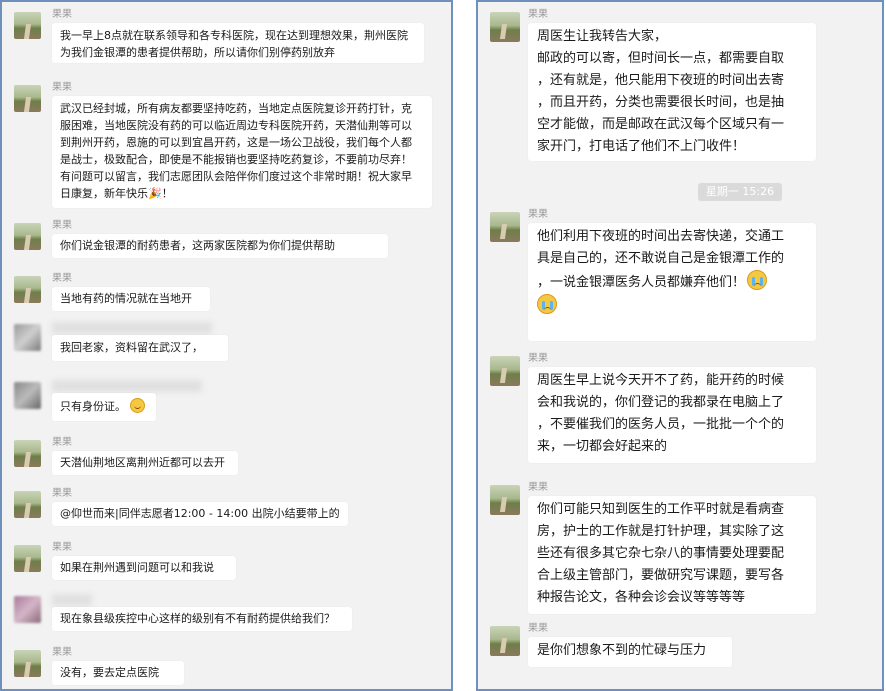 The height and width of the screenshot is (691, 886). Describe the element at coordinates (167, 193) in the screenshot. I see `message-text-tail: ！` at that location.